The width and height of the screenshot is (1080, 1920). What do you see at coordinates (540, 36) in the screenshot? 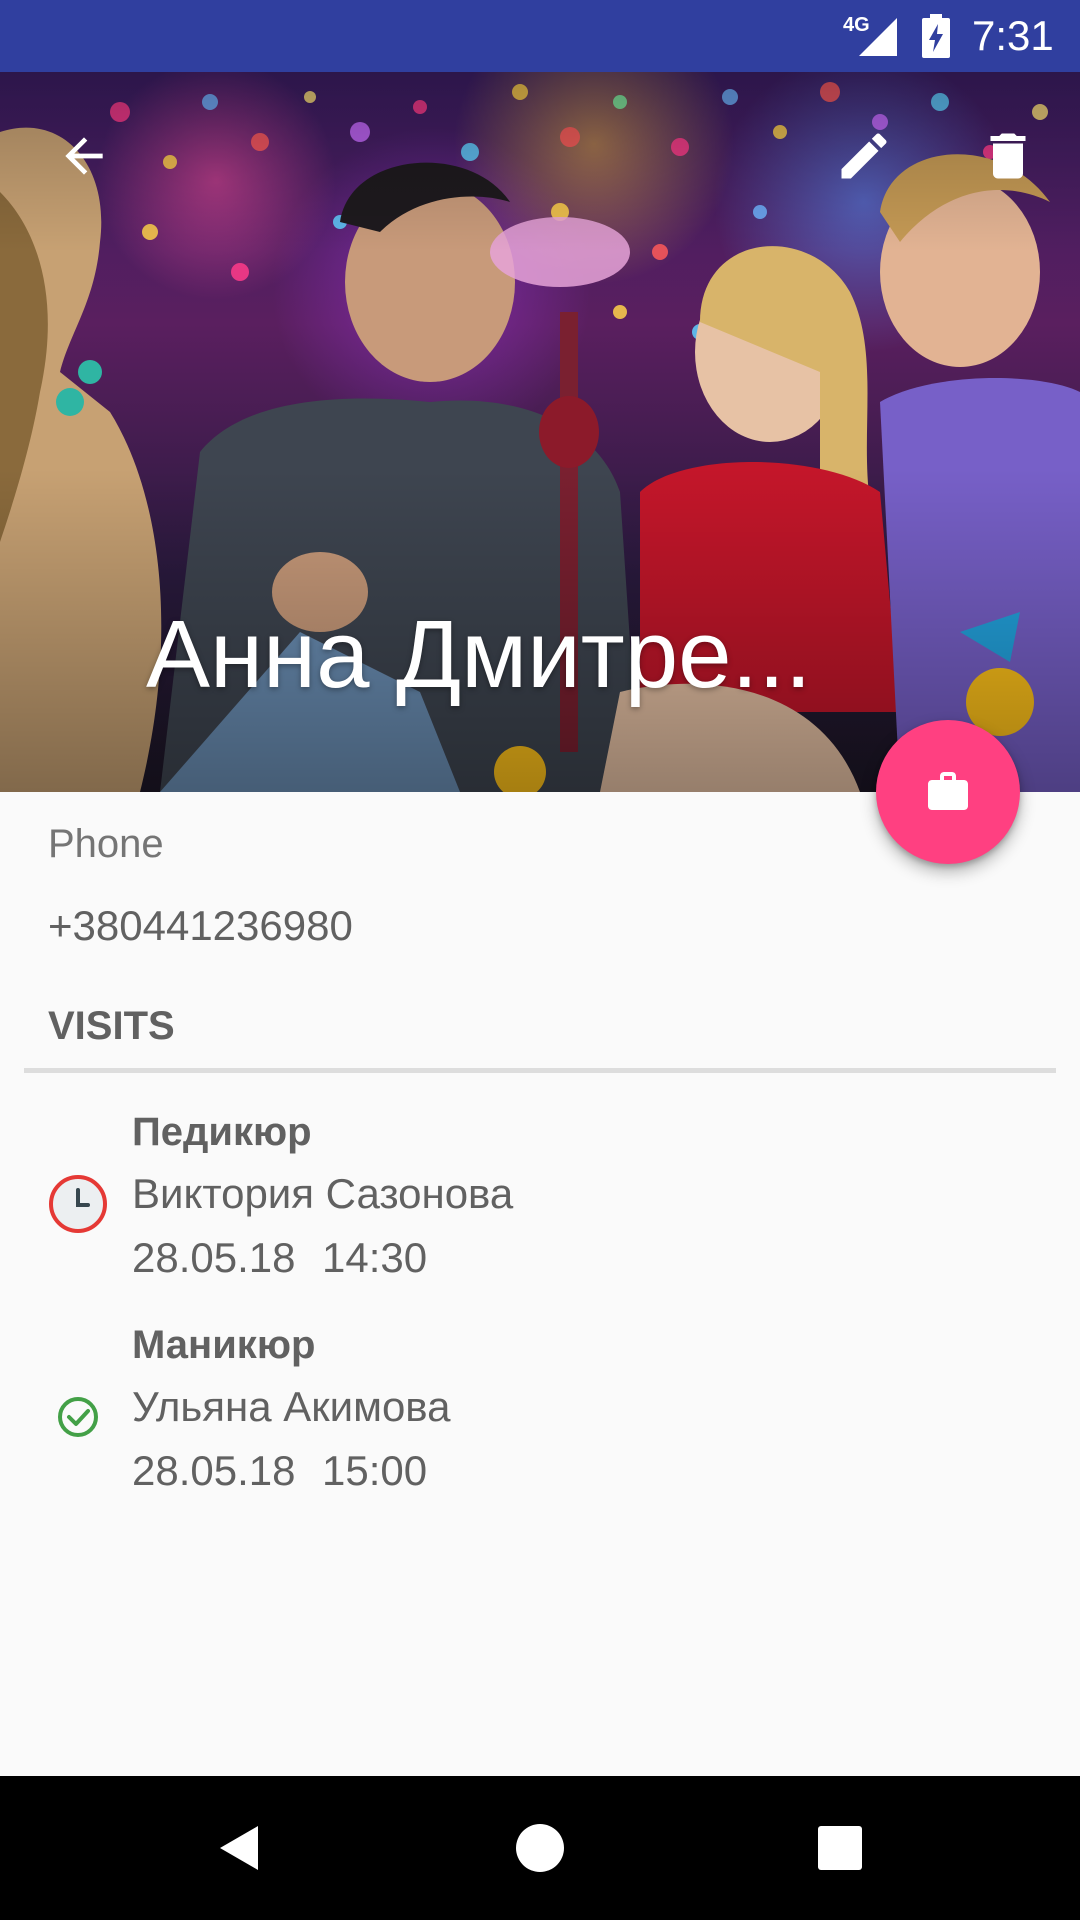
I see `status-bar: 4G 7:31` at bounding box center [540, 36].